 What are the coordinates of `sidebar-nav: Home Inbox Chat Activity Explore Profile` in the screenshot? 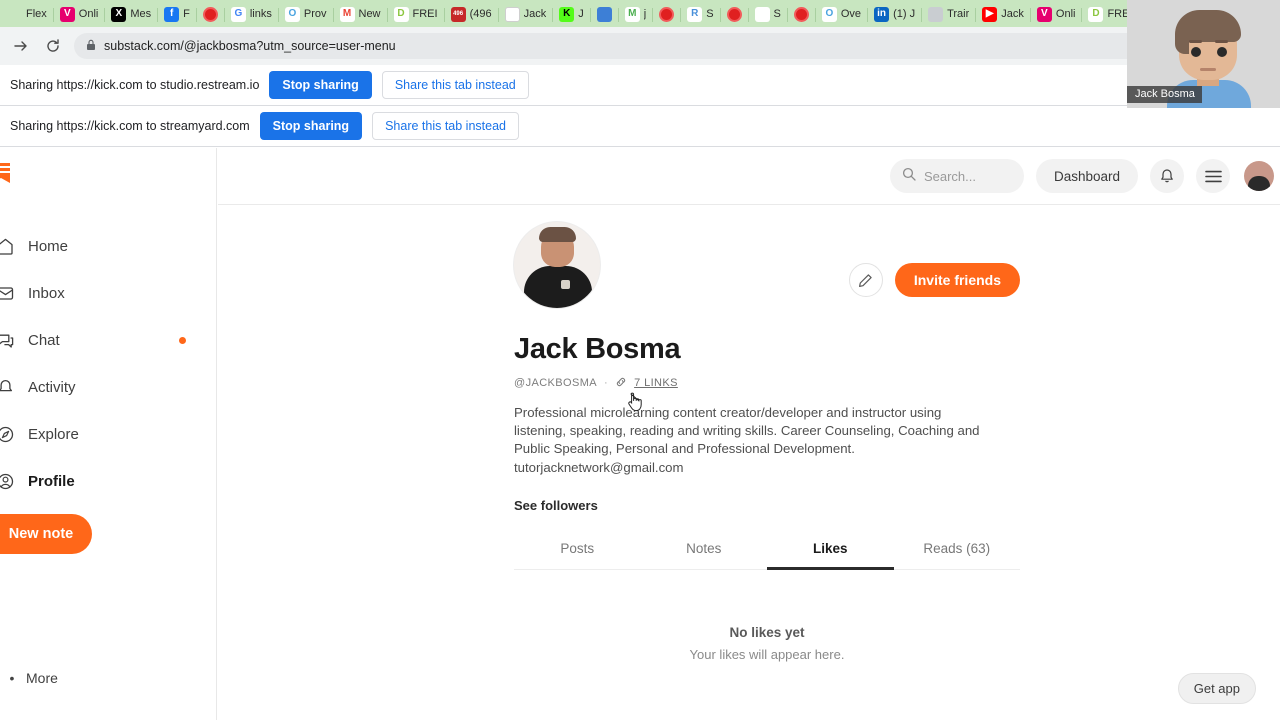 It's located at (108, 364).